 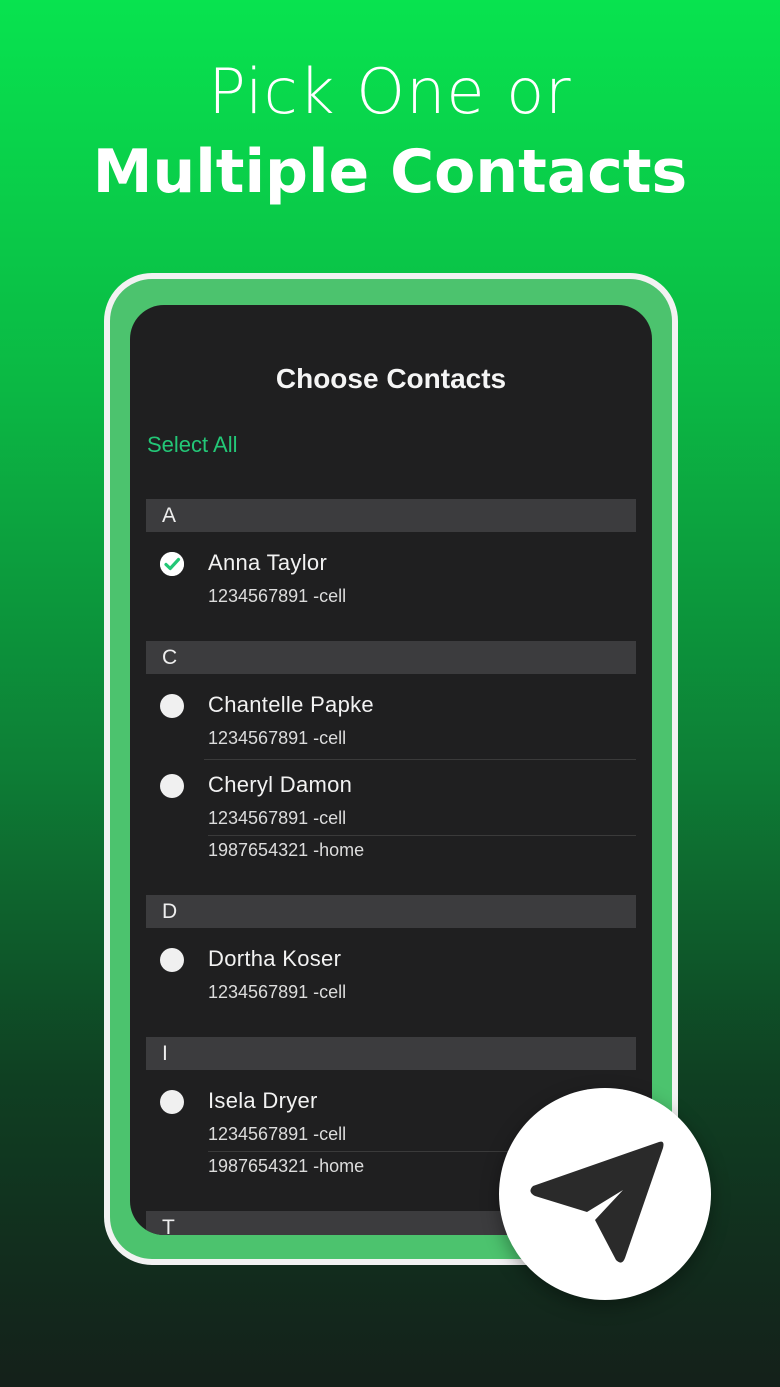 I want to click on contact-row: Chantelle Papke 1234567891 -cell, so click(x=391, y=716).